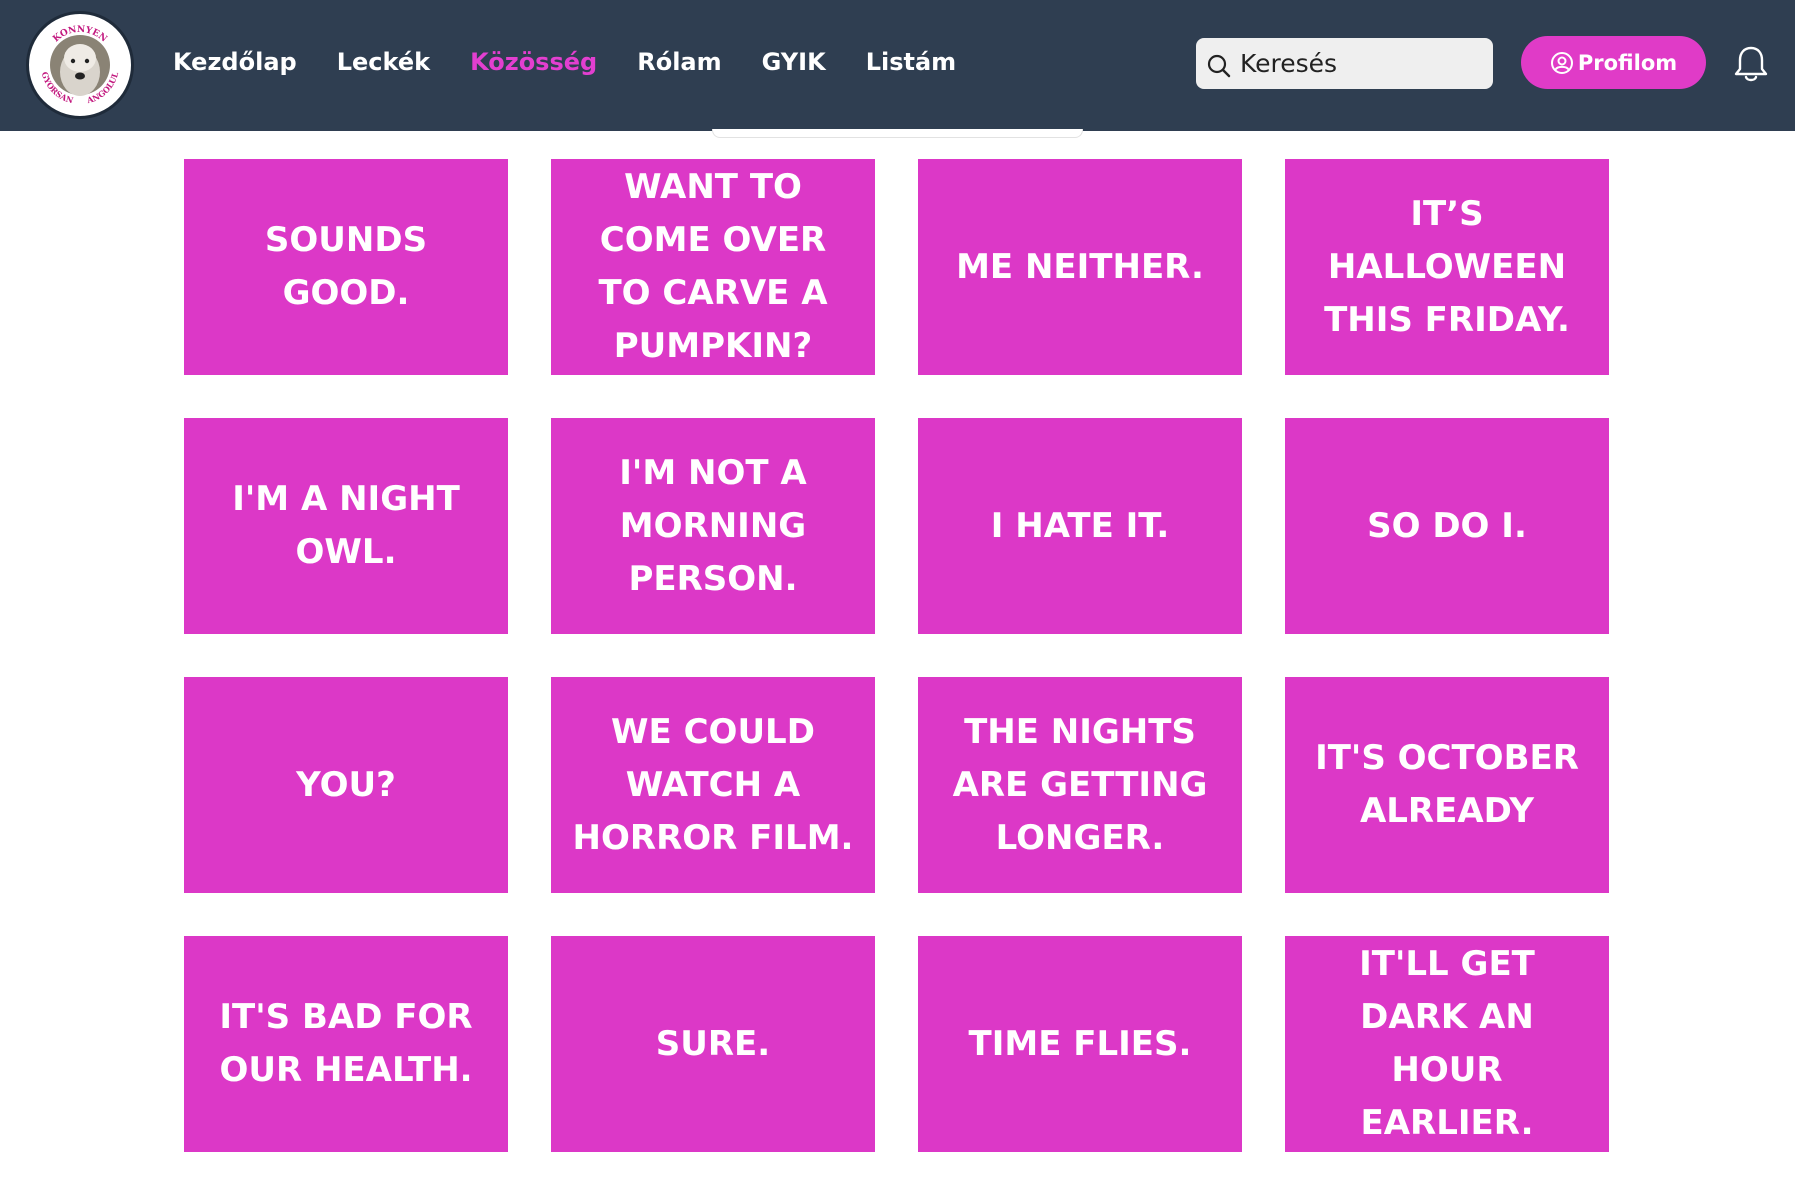  I want to click on nav-listam: Listám, so click(911, 62).